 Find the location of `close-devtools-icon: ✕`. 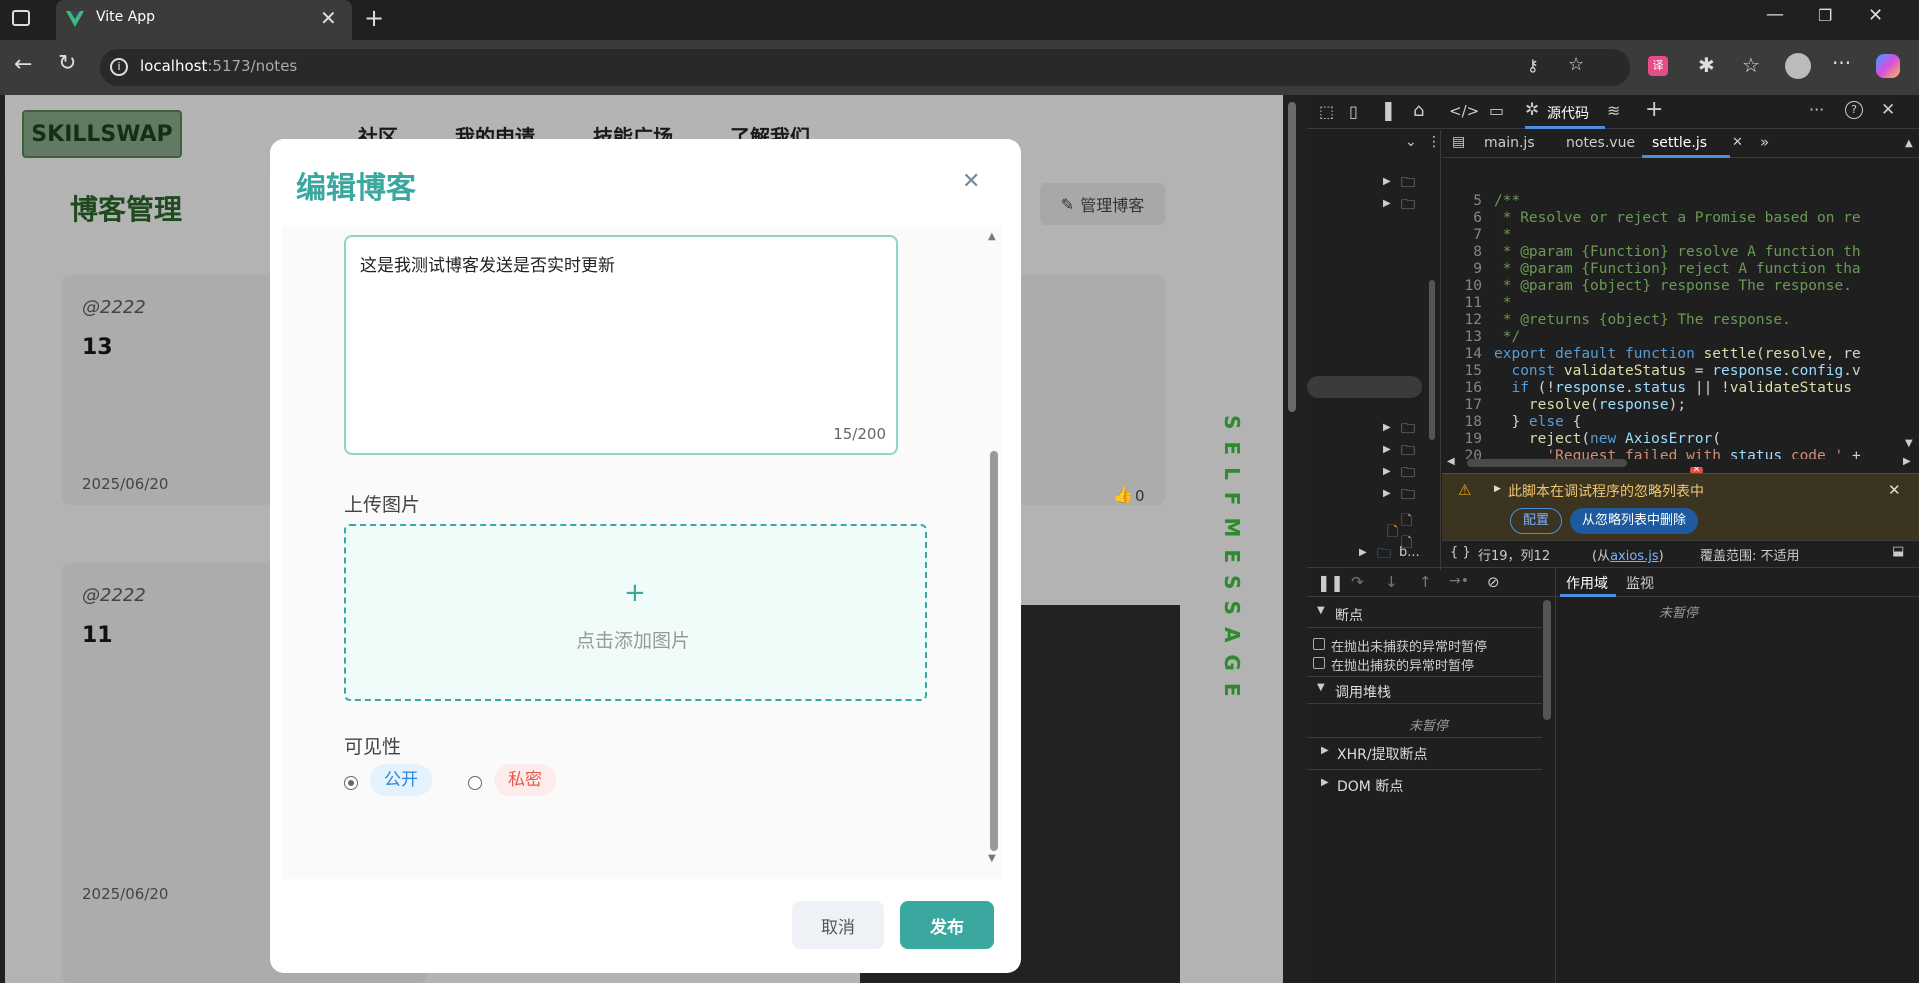

close-devtools-icon: ✕ is located at coordinates (1888, 110).